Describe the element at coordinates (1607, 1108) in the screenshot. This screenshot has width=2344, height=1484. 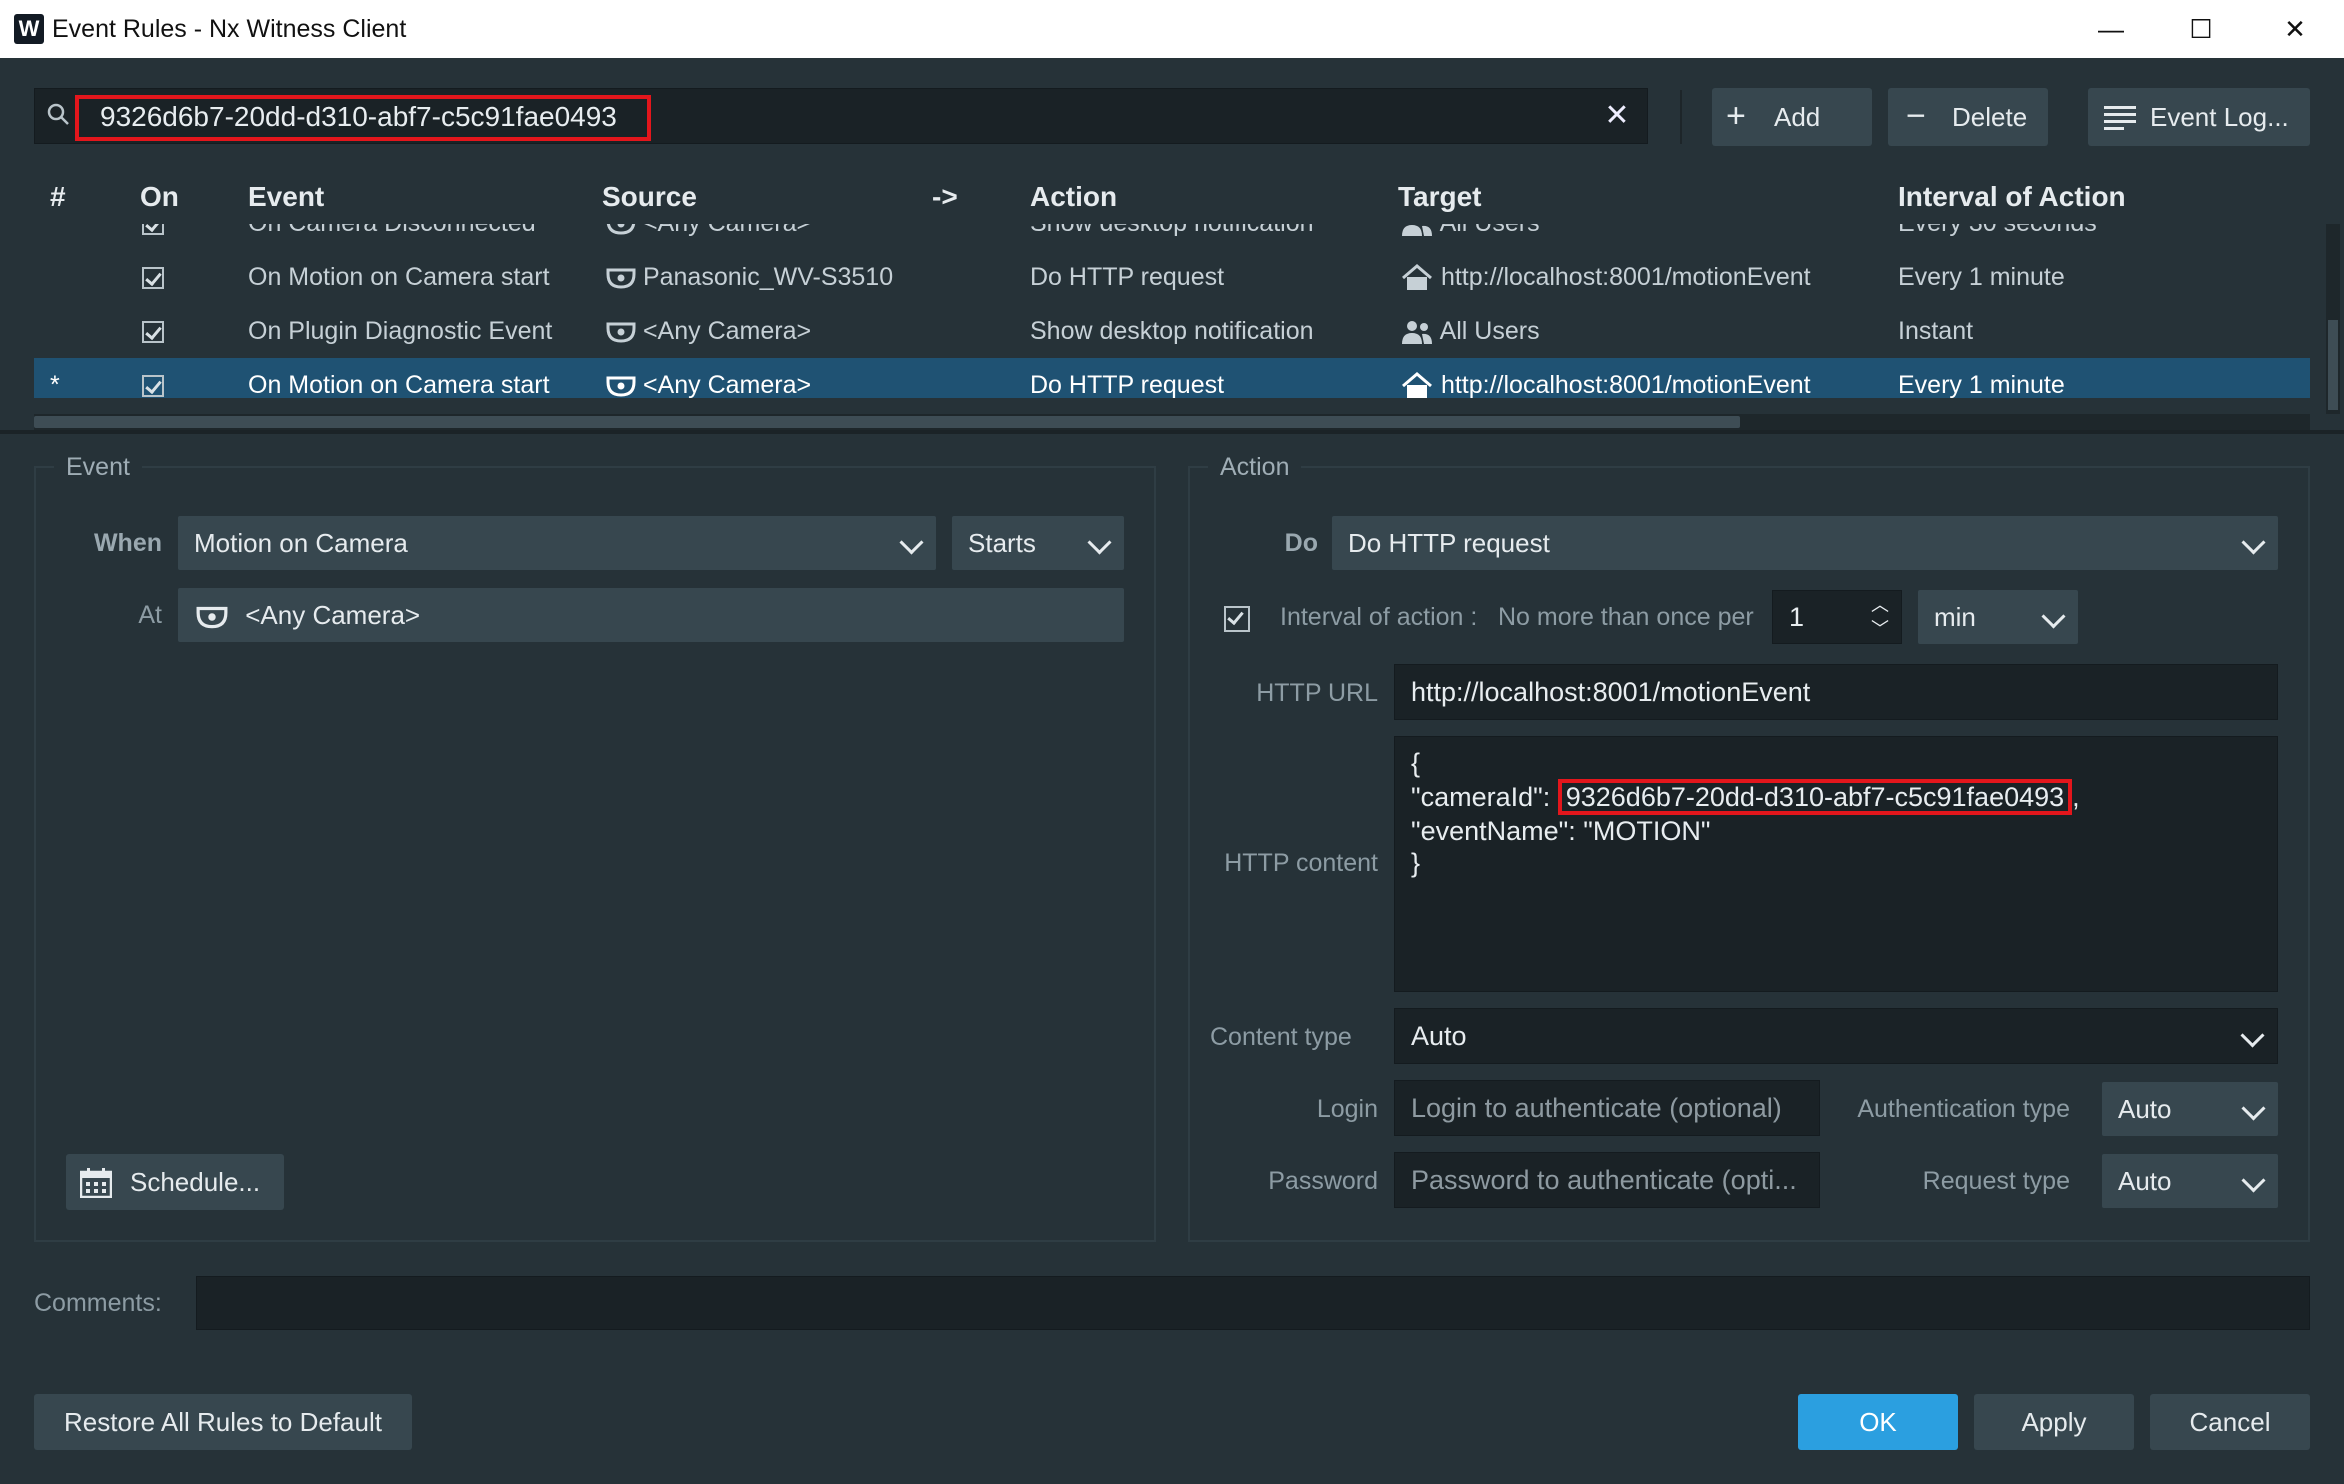
I see `login-input: Login to authenticate (optional)` at that location.